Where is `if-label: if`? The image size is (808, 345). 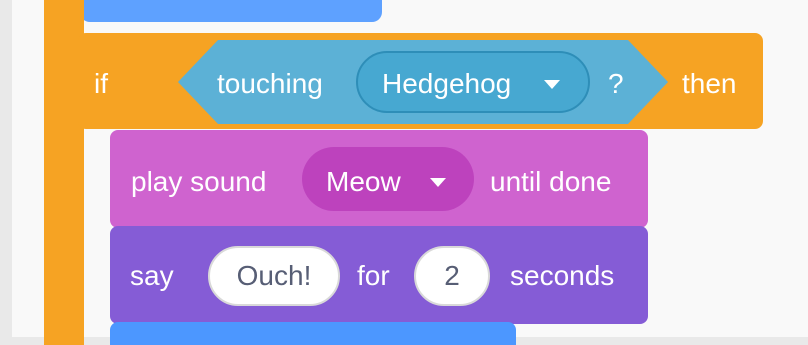 if-label: if is located at coordinates (101, 83).